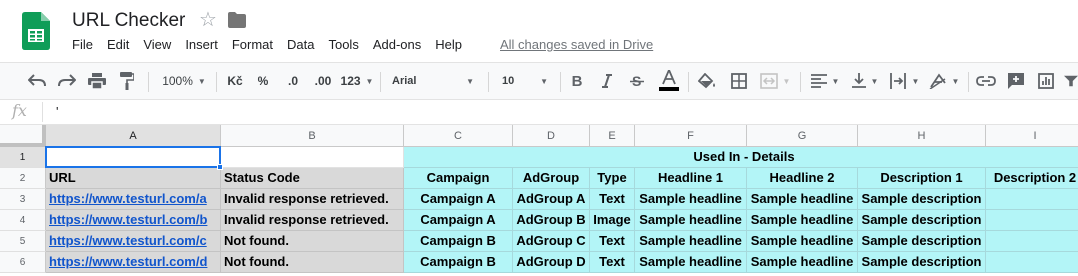 The width and height of the screenshot is (1078, 276). What do you see at coordinates (551, 241) in the screenshot?
I see `cell-d5: AdGroup C` at bounding box center [551, 241].